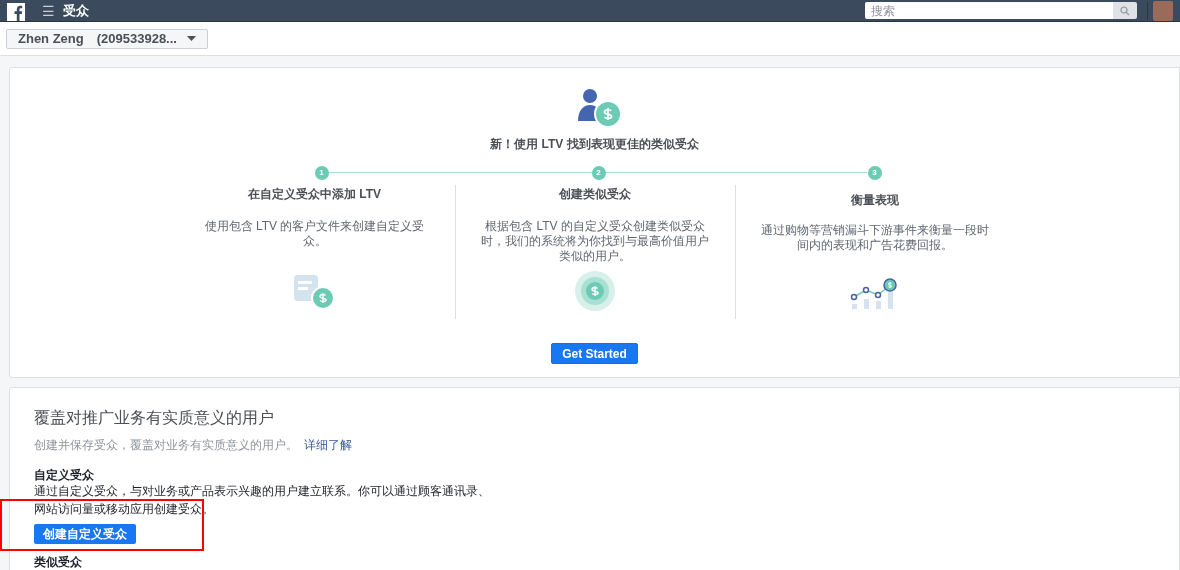 Image resolution: width=1180 pixels, height=570 pixels. I want to click on search-icon, so click(1125, 10).